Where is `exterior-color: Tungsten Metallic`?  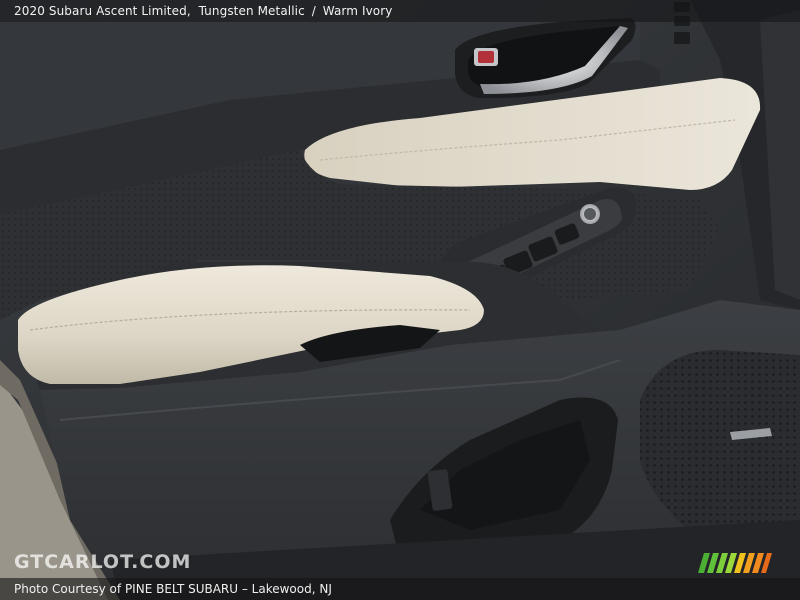
exterior-color: Tungsten Metallic is located at coordinates (251, 11).